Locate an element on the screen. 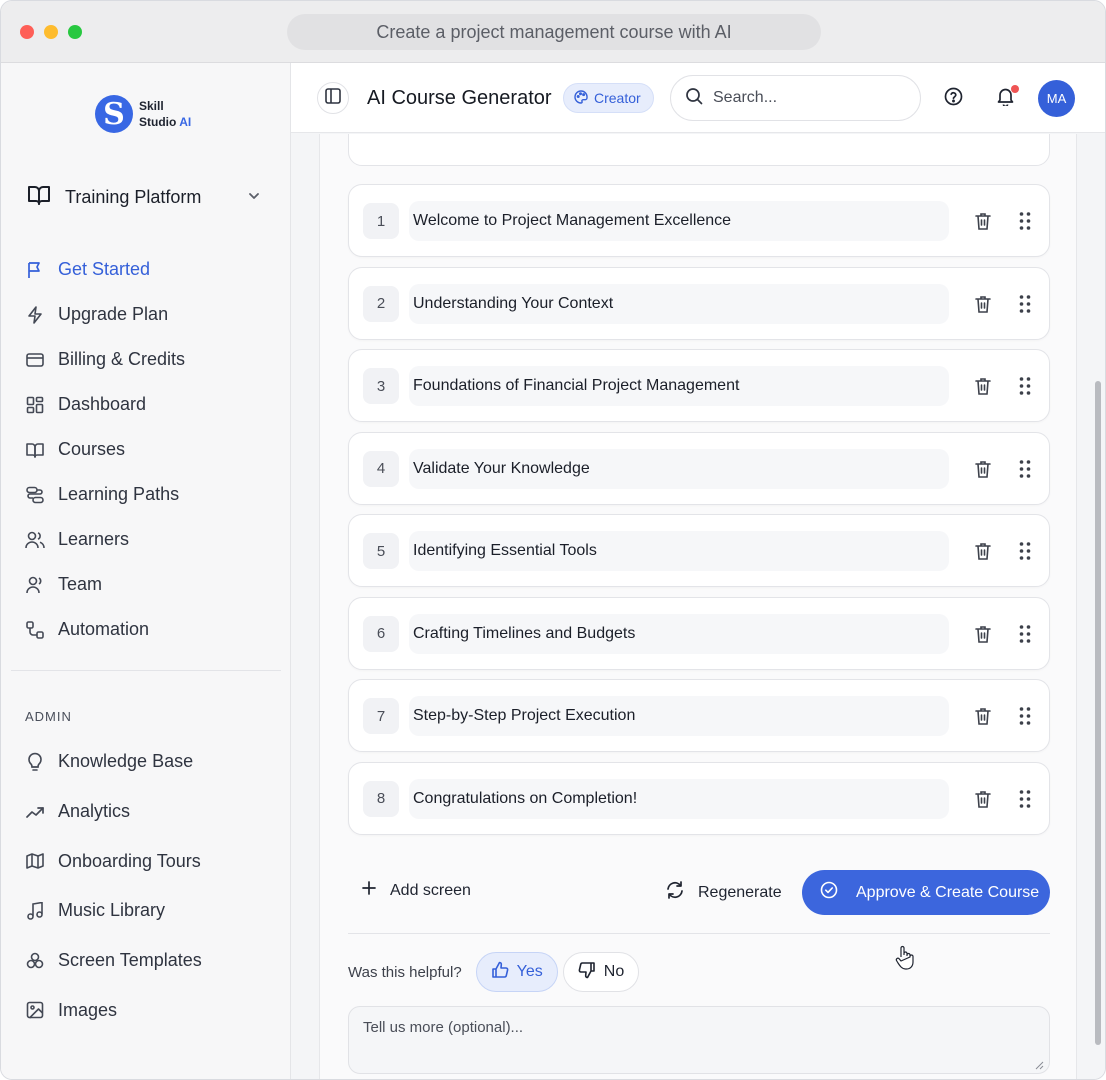  nav-item-upgrade-plan: Upgrade Plan is located at coordinates (150, 314).